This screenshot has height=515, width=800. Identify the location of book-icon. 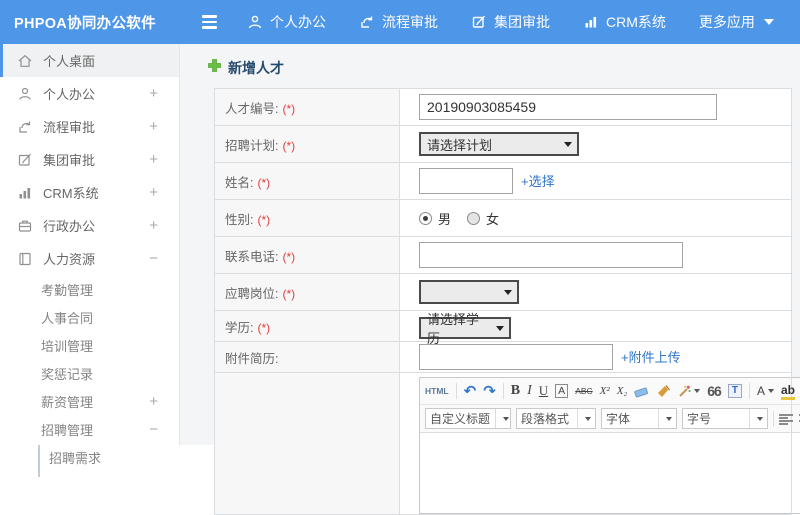
(25, 259).